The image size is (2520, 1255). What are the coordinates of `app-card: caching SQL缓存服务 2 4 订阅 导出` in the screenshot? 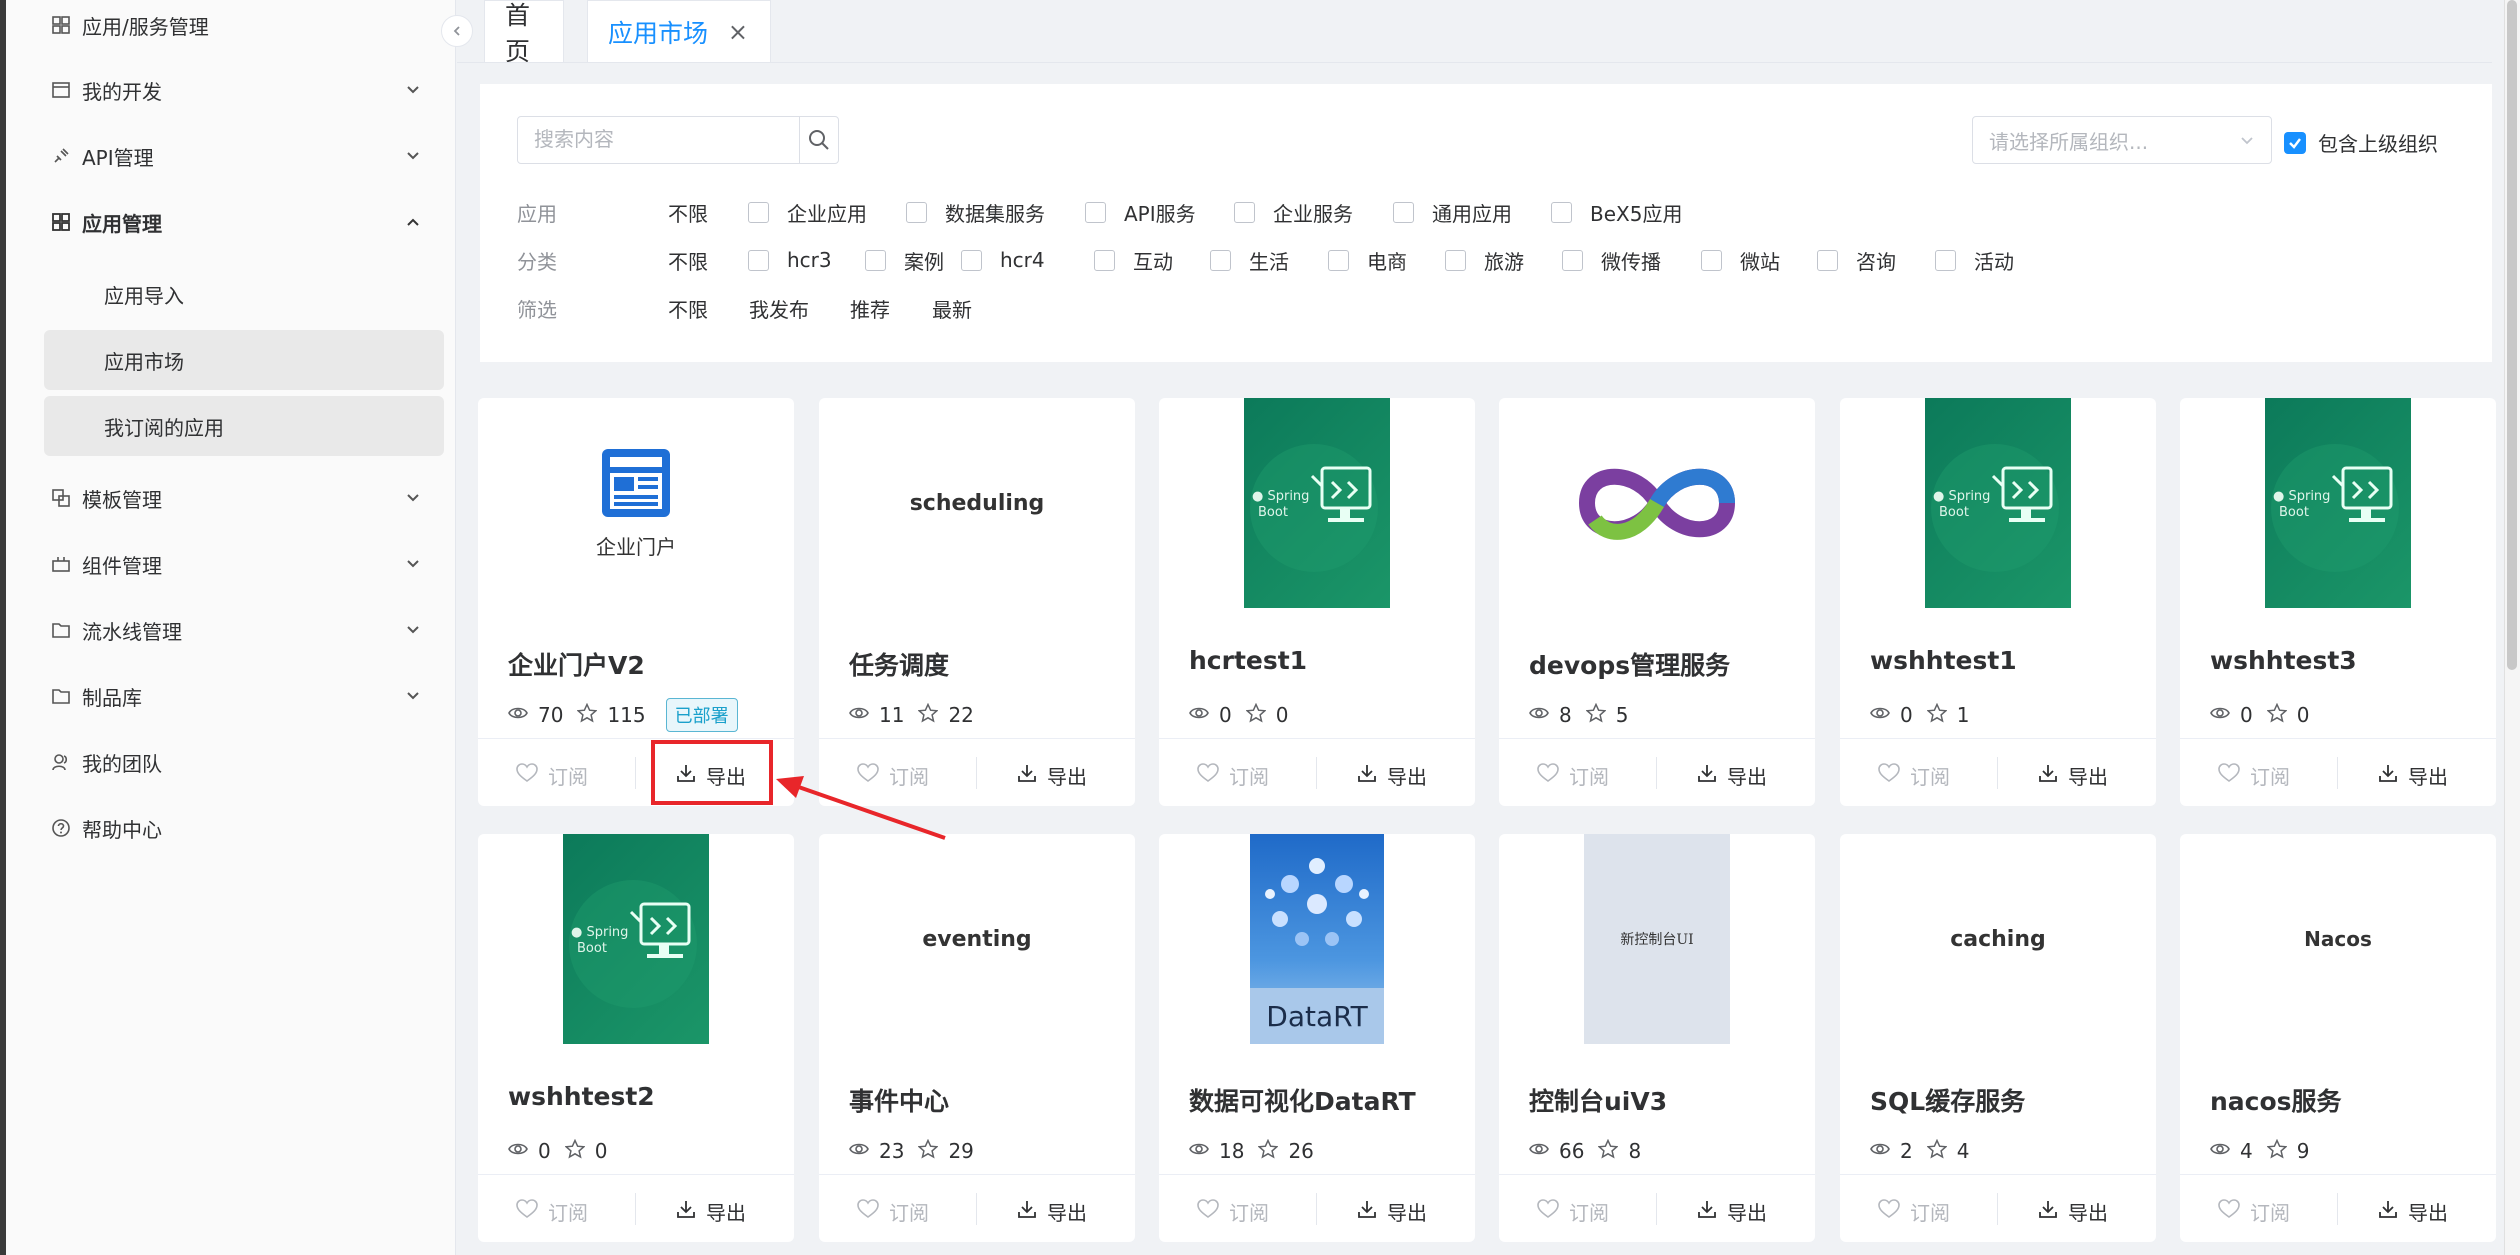 It's located at (1998, 1038).